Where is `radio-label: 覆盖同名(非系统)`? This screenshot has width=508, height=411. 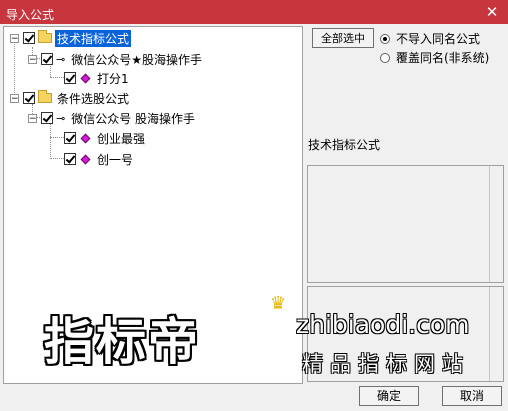
radio-label: 覆盖同名(非系统) is located at coordinates (442, 57).